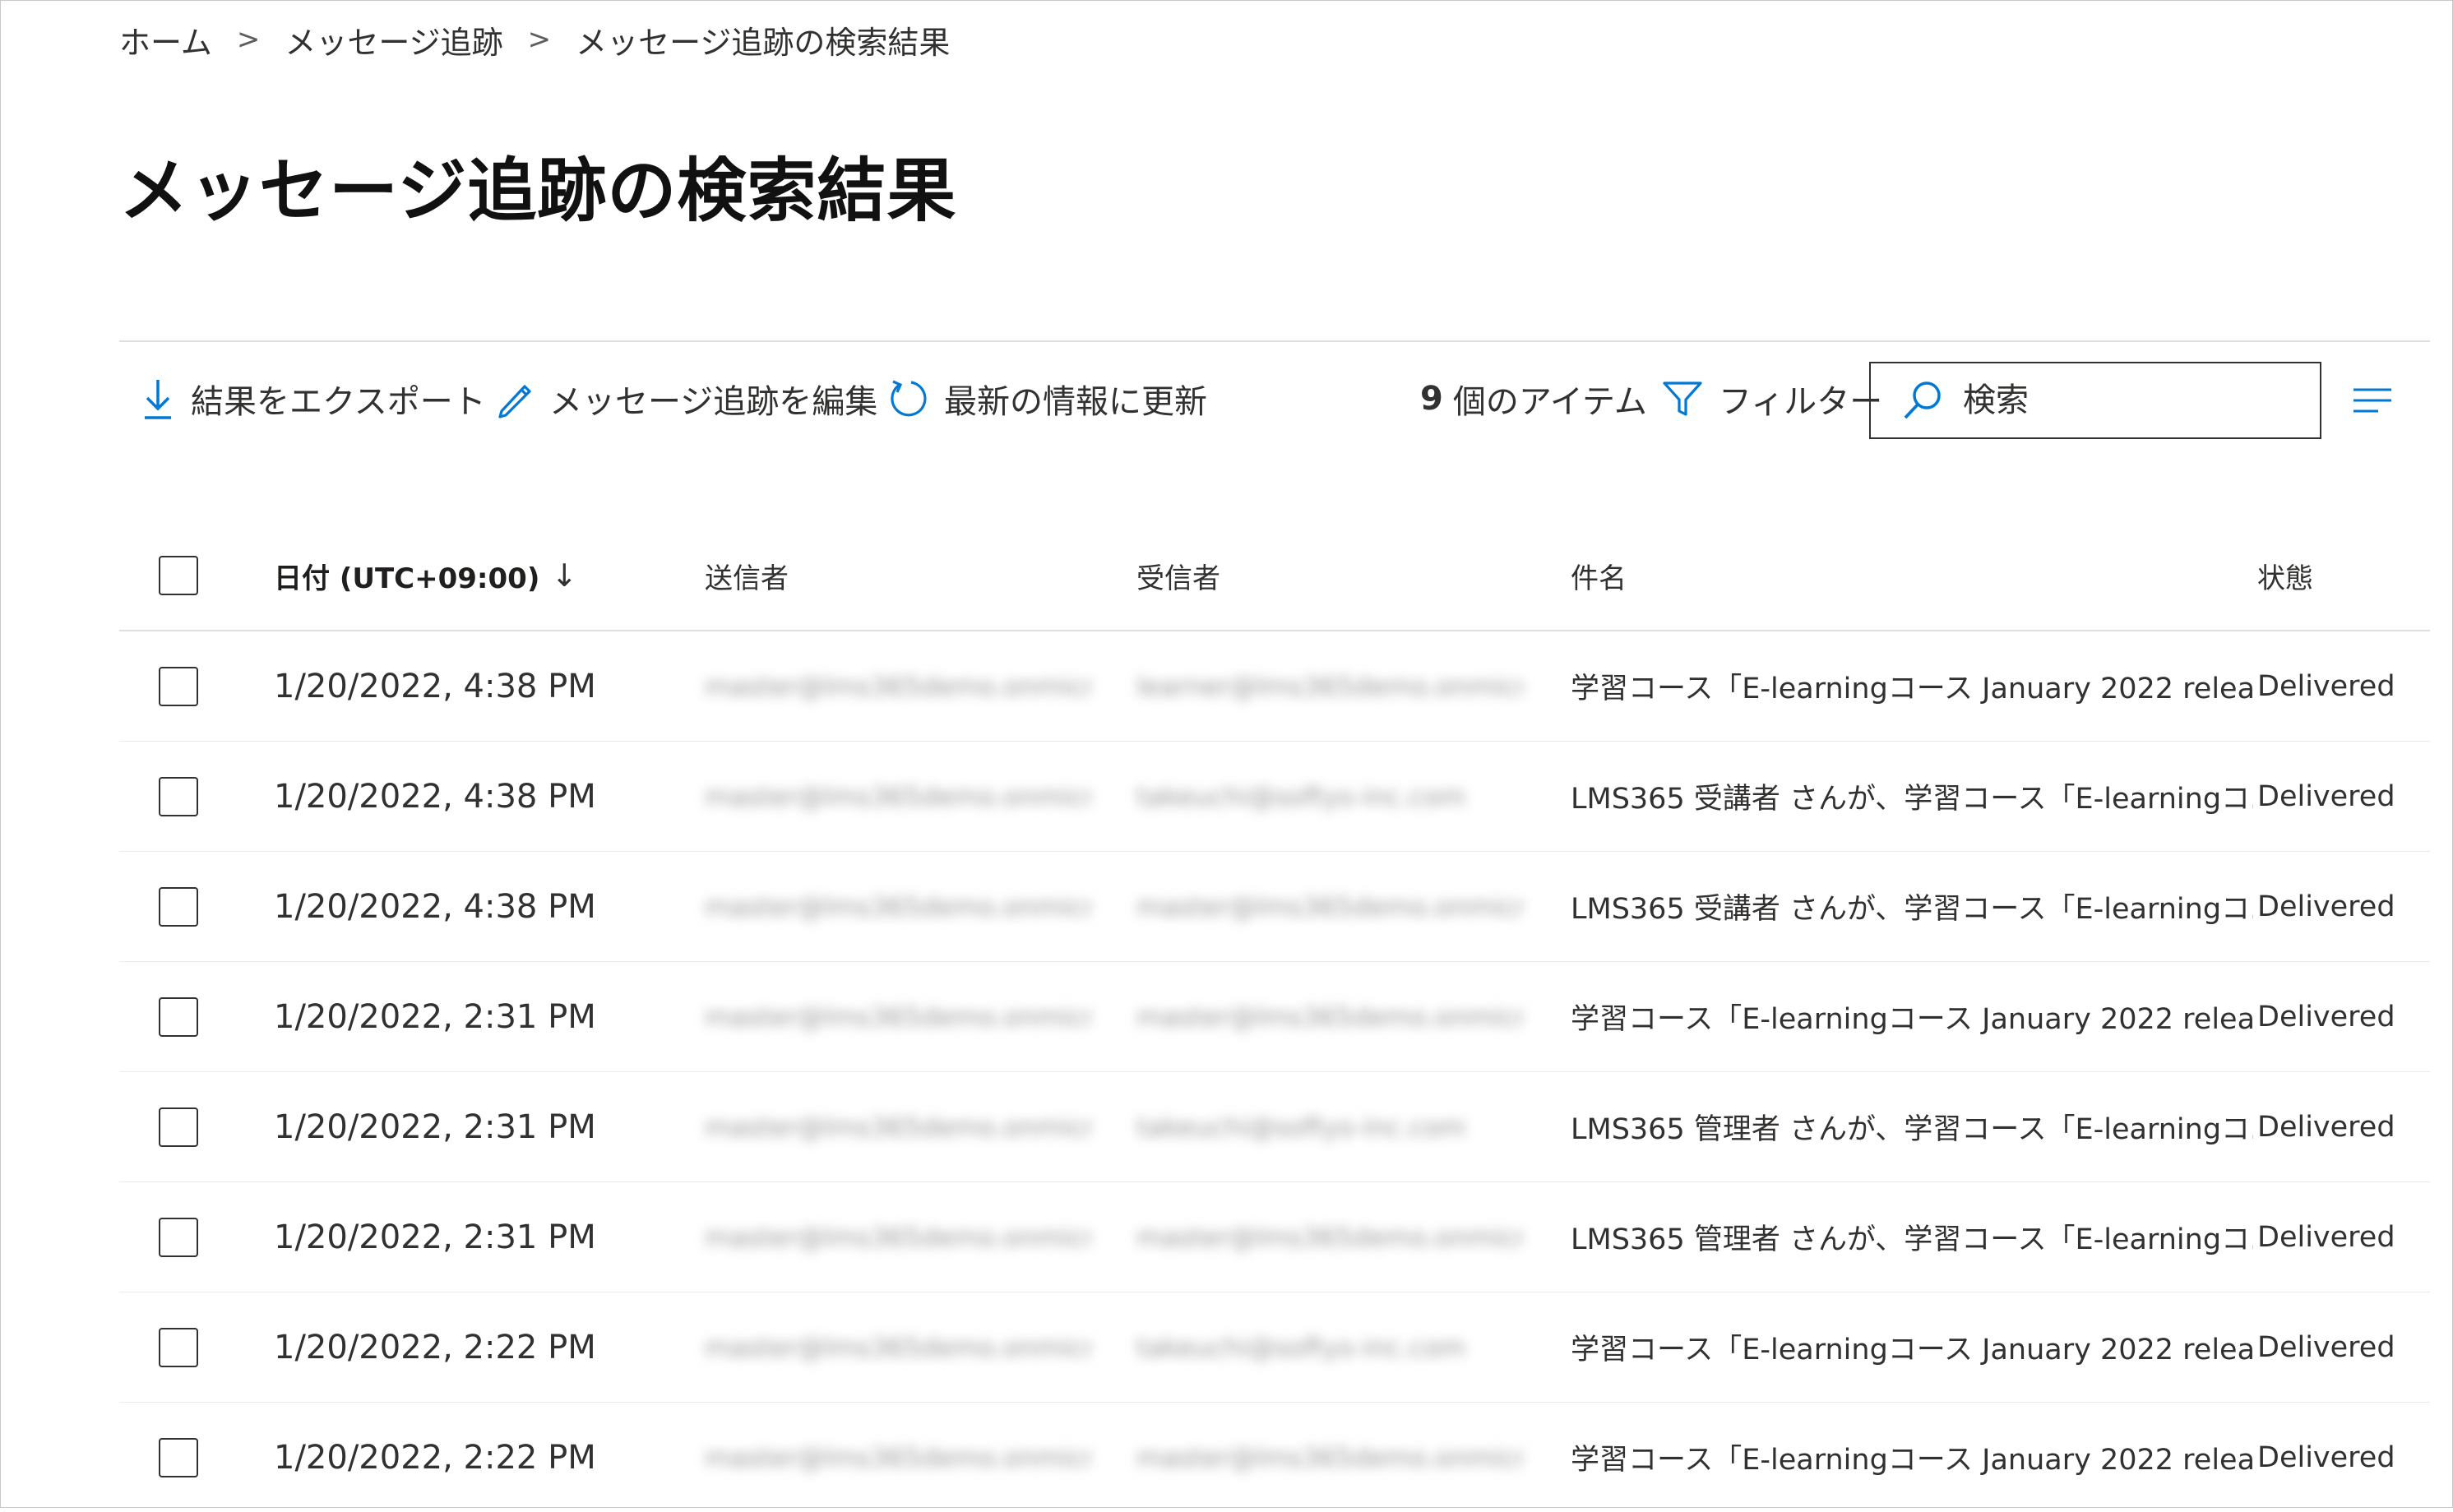 This screenshot has height=1512, width=2453. I want to click on pencil-icon, so click(515, 401).